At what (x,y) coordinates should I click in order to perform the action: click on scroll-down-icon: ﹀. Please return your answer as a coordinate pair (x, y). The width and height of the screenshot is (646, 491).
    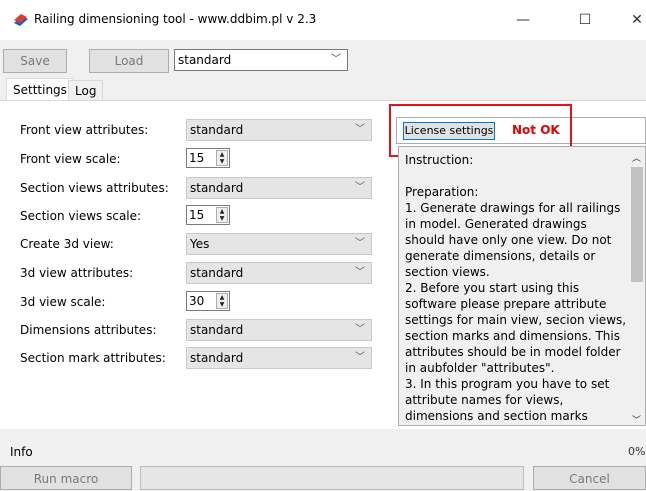
    Looking at the image, I should click on (636, 419).